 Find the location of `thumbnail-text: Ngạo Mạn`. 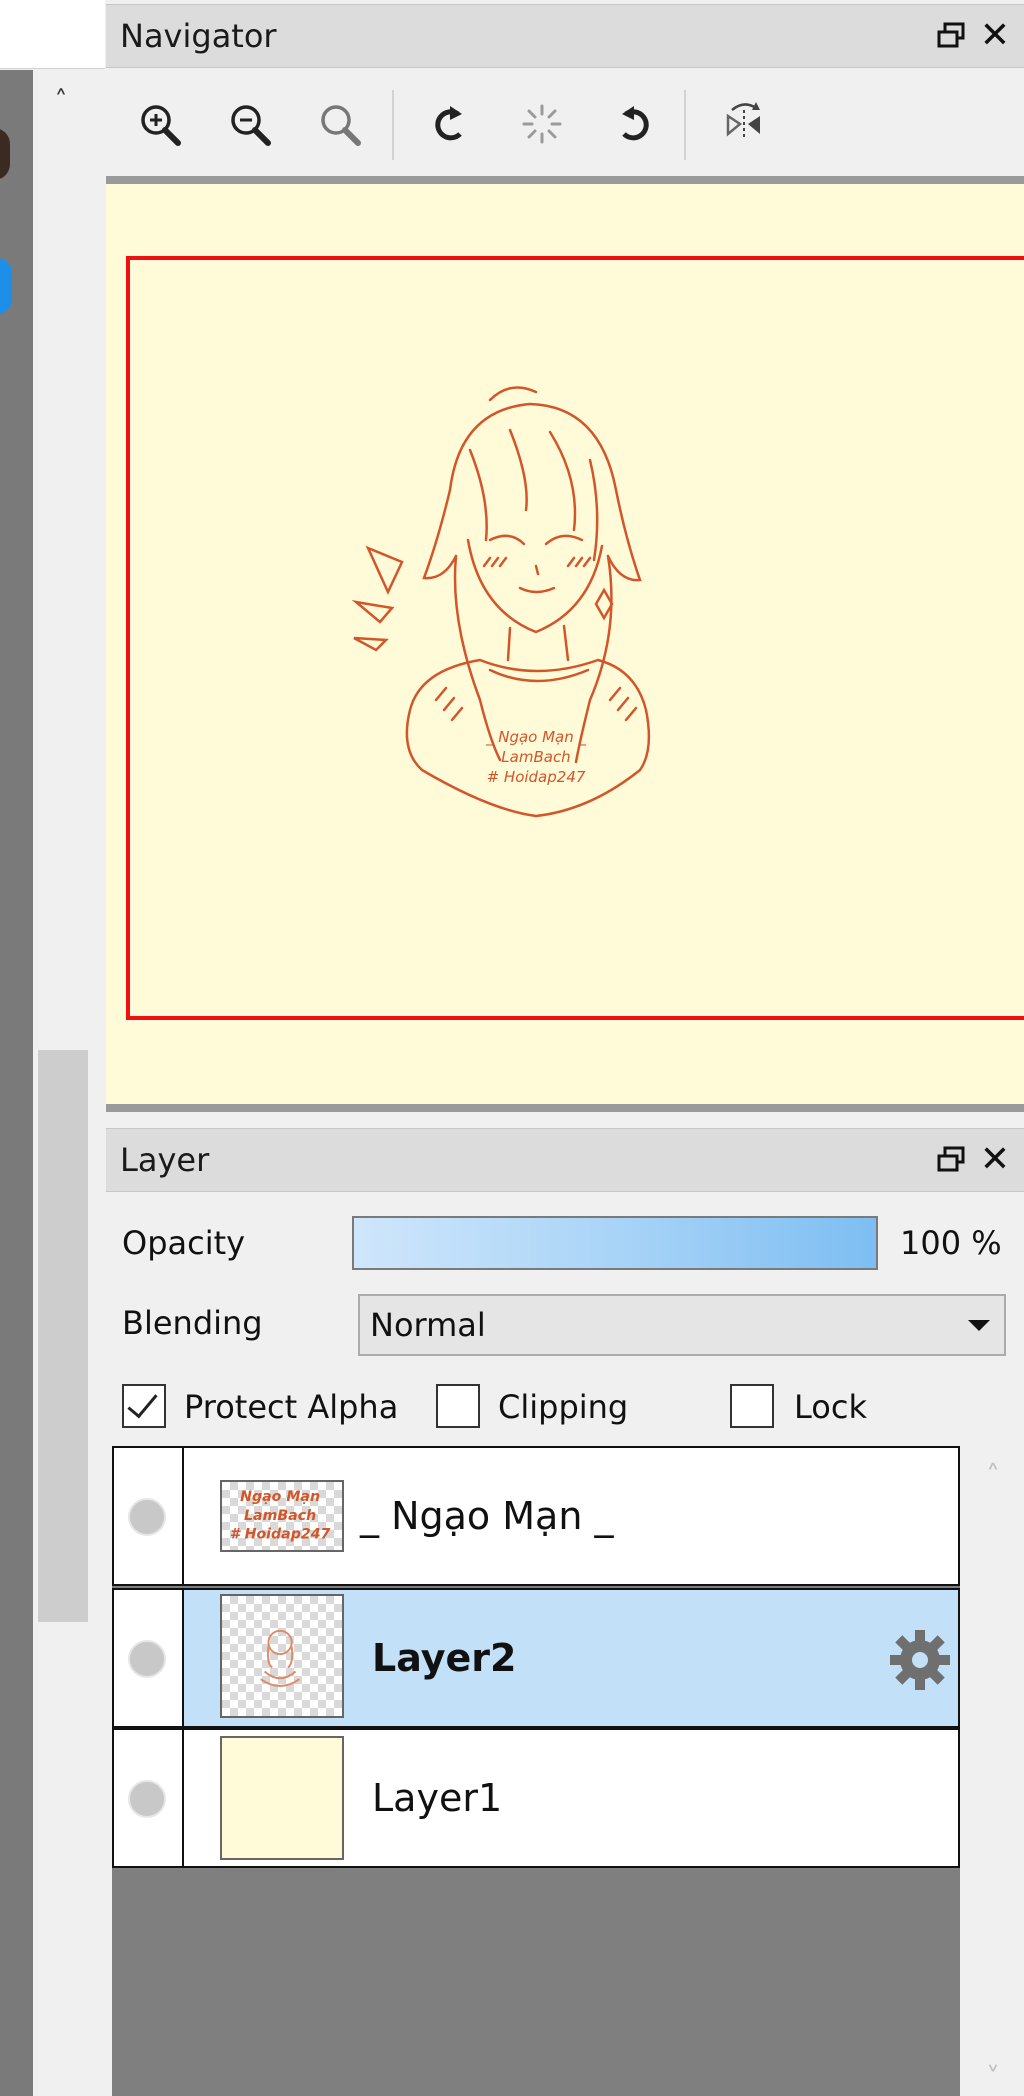

thumbnail-text: Ngạo Mạn is located at coordinates (280, 1497).